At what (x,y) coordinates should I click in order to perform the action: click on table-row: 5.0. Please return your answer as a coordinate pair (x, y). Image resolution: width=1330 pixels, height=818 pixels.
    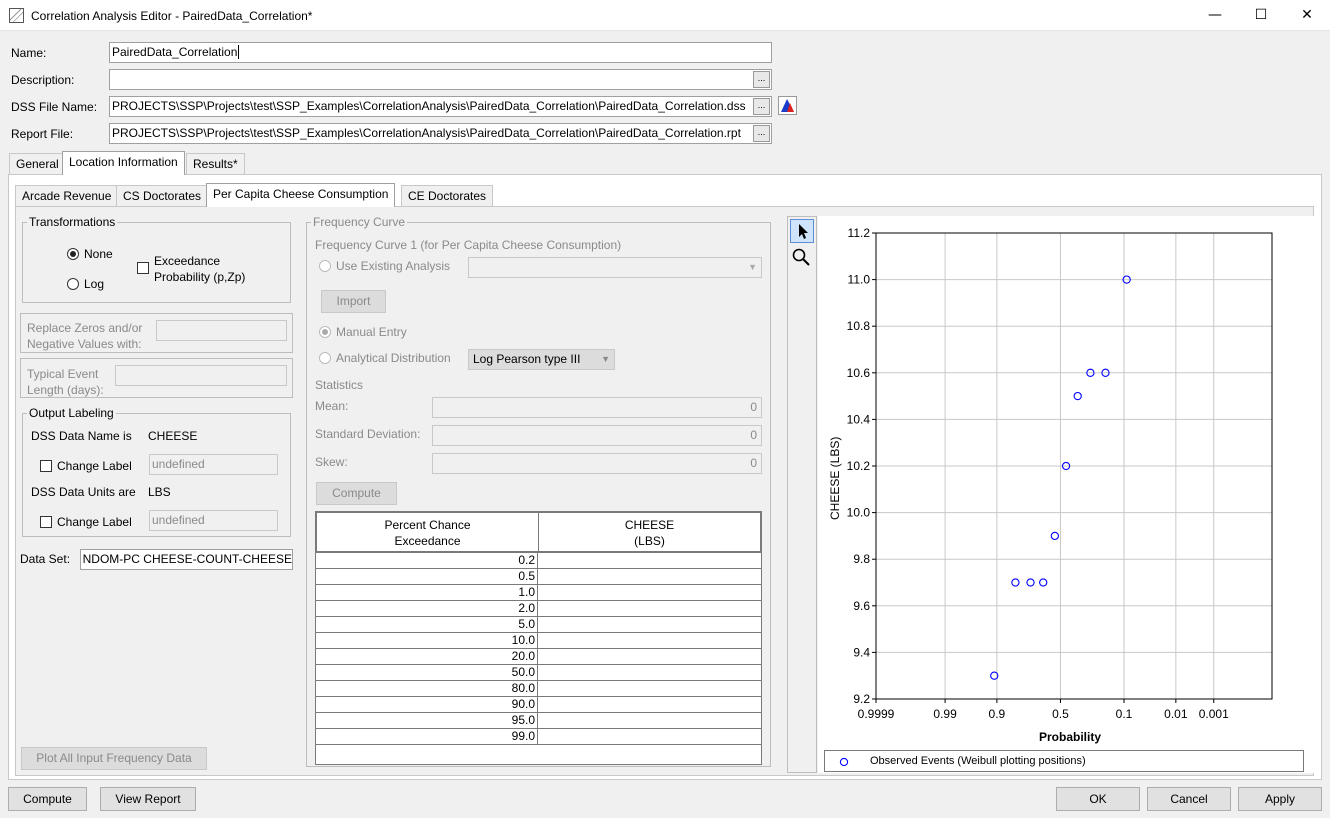
    Looking at the image, I should click on (538, 625).